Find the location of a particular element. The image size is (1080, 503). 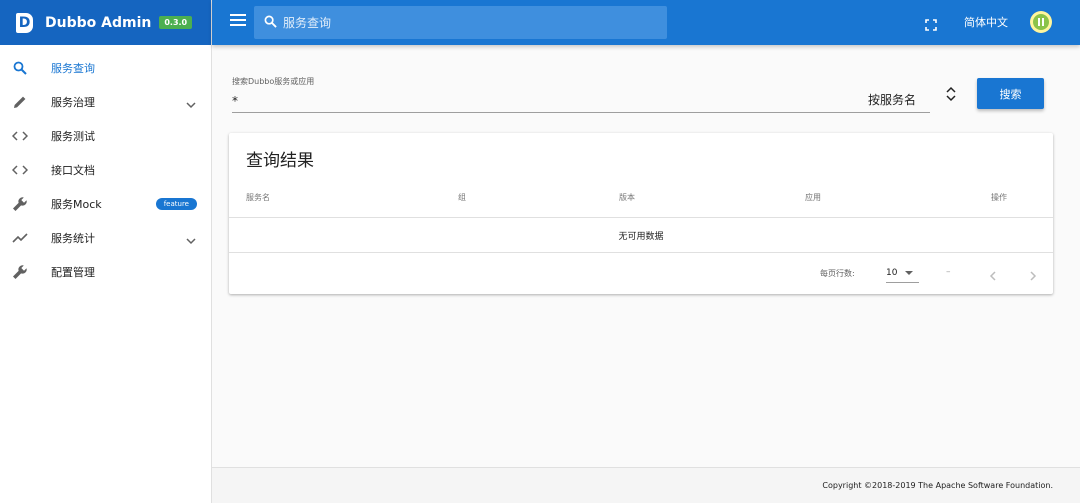

service-search-form: 搜索Dubbo服务或应用 按服务名 is located at coordinates (594, 94).